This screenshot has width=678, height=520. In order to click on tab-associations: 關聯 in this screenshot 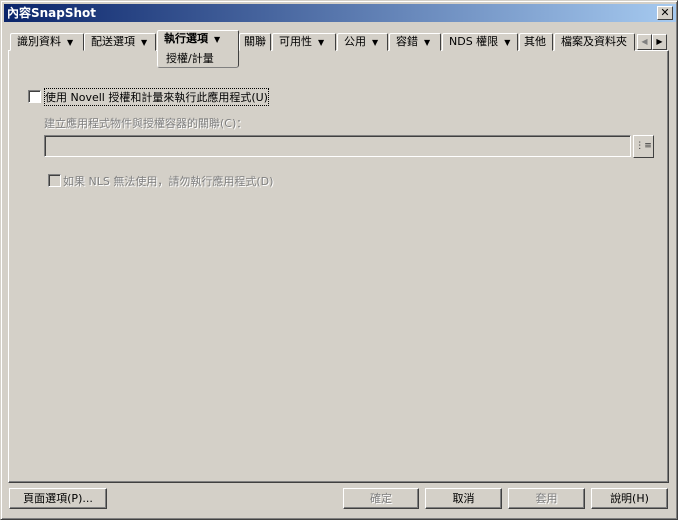, I will do `click(255, 42)`.